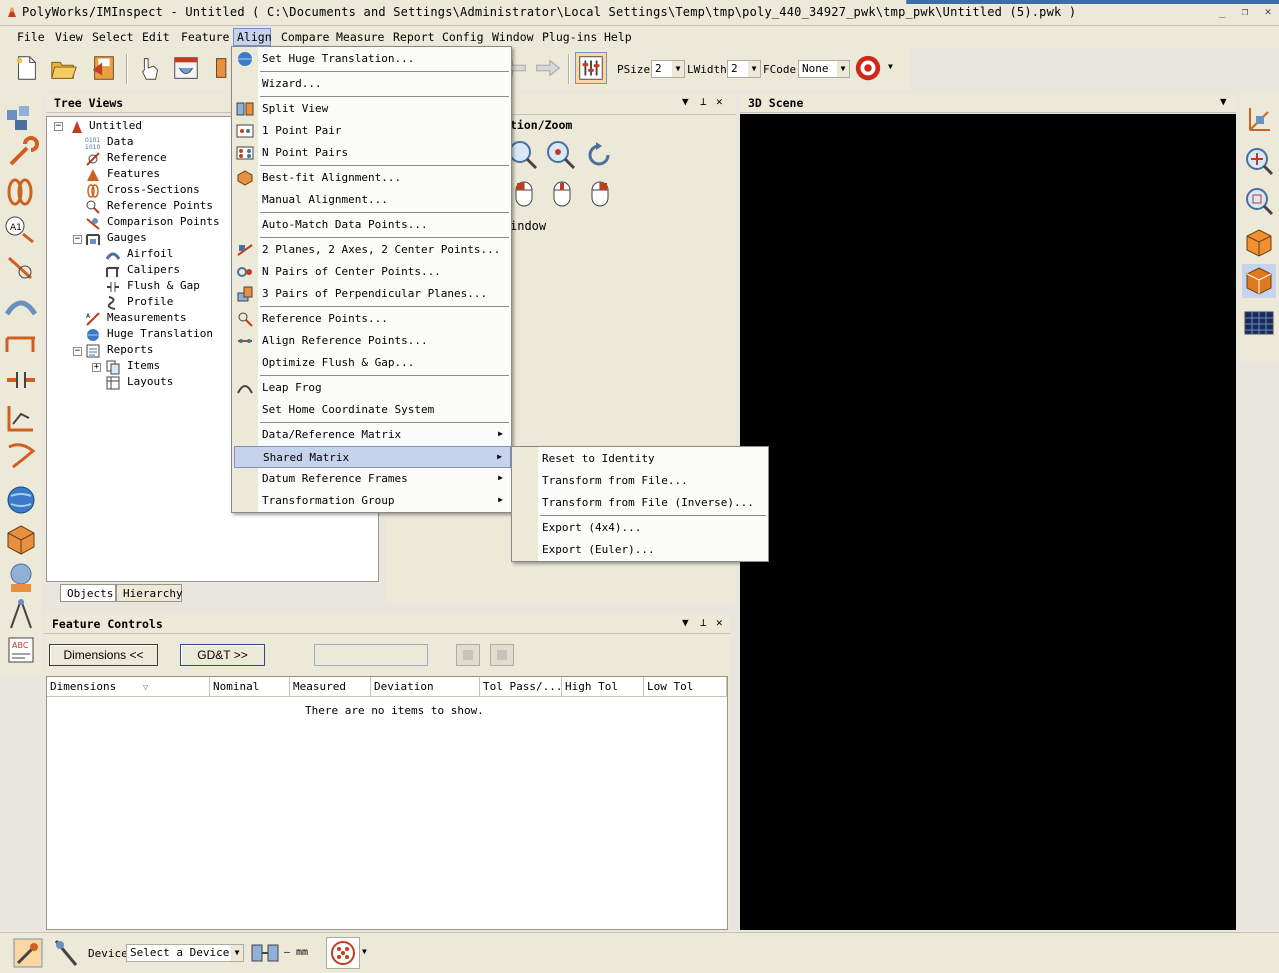 The image size is (1279, 973). Describe the element at coordinates (28, 953) in the screenshot. I see `device-tool-icon` at that location.